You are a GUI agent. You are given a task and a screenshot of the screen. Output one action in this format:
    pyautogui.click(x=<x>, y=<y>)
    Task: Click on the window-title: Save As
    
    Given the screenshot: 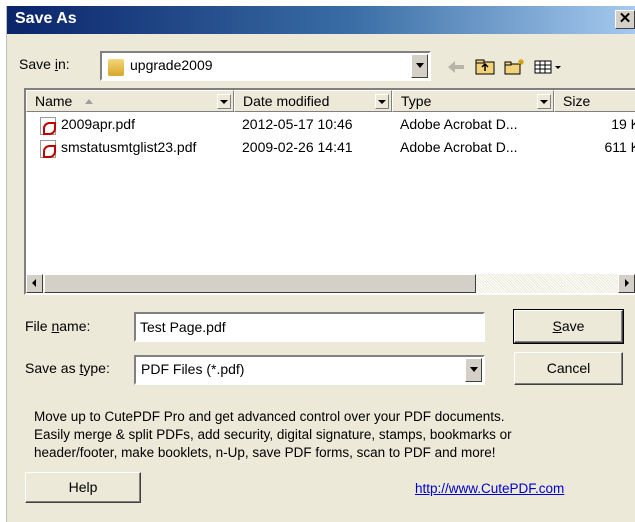 What is the action you would take?
    pyautogui.click(x=46, y=18)
    